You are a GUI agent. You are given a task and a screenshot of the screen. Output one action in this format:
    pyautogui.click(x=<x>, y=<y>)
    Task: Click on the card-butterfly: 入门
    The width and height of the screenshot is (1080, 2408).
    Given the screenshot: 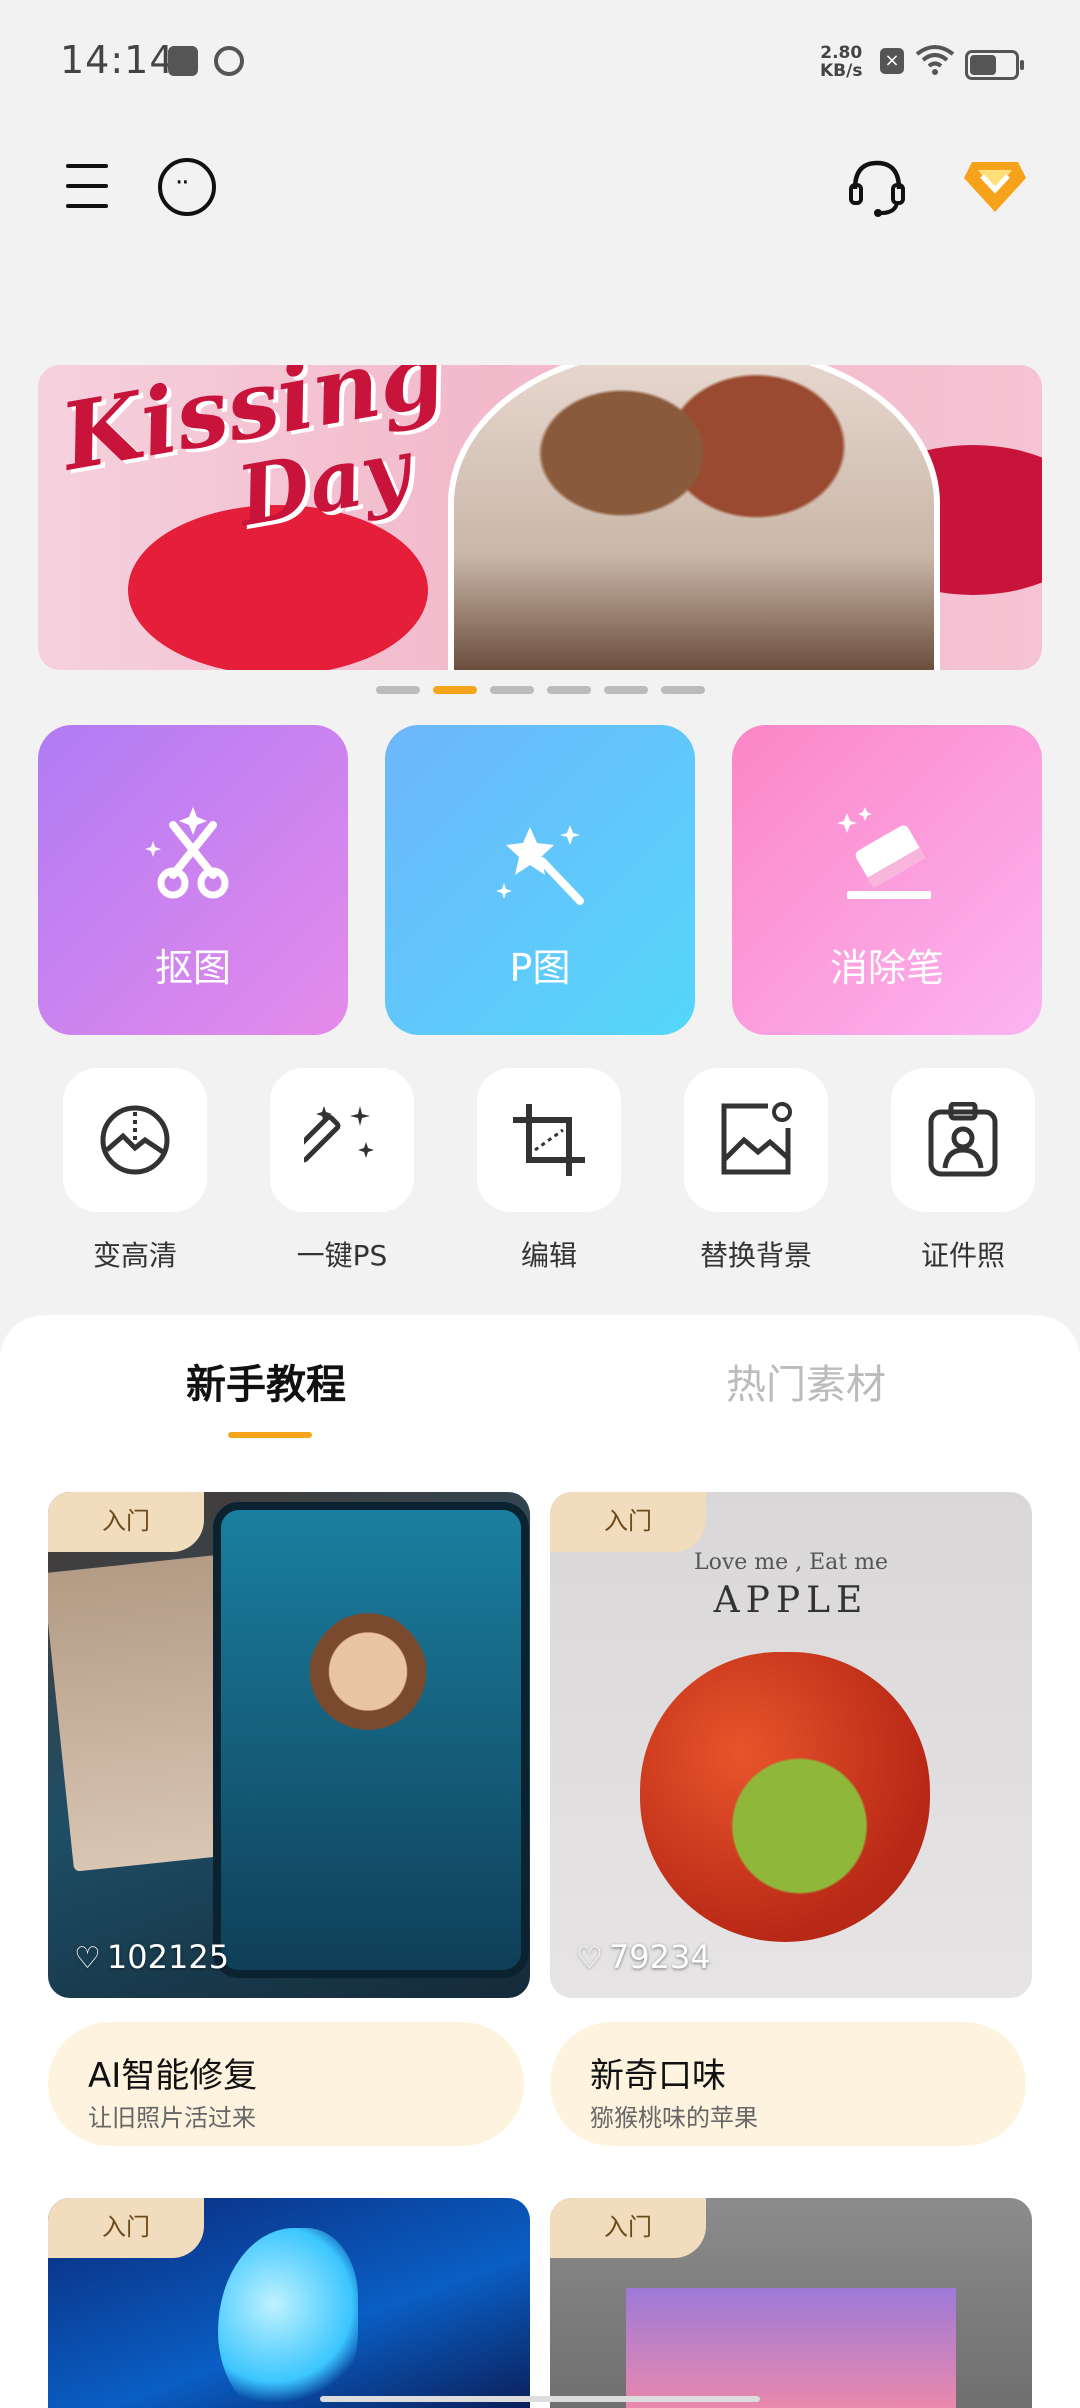 What is the action you would take?
    pyautogui.click(x=289, y=2303)
    